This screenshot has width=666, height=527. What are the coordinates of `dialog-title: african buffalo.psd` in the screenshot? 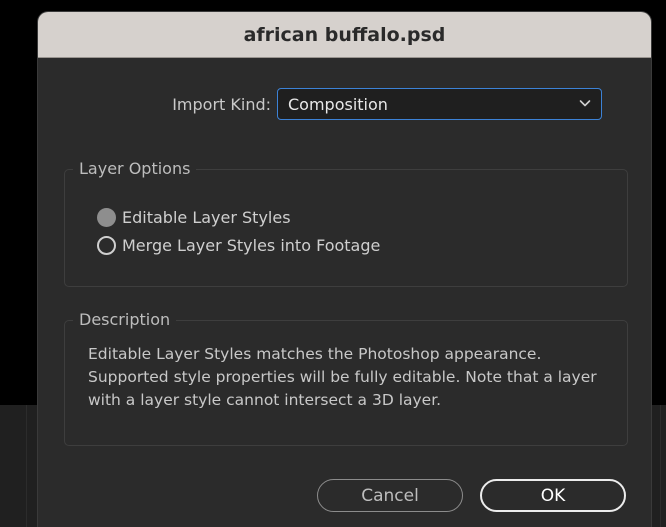 It's located at (344, 34).